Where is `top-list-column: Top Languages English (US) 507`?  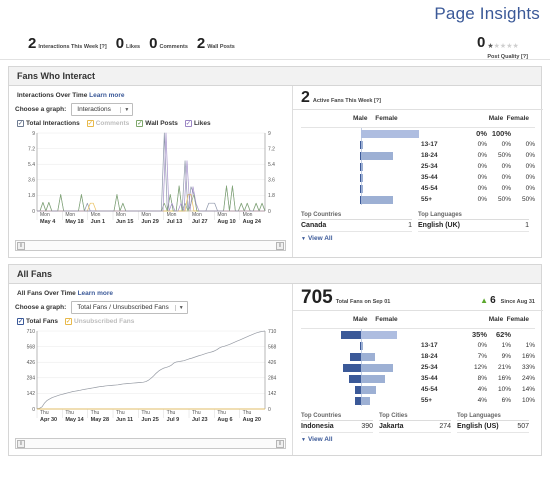
top-list-column: Top Languages English (US) 507 is located at coordinates (496, 423).